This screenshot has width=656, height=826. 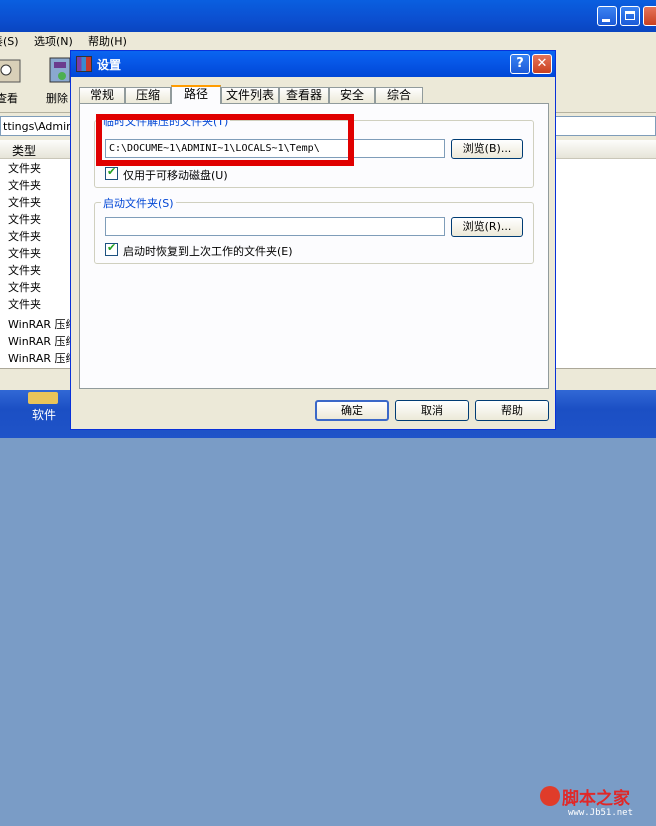 What do you see at coordinates (275, 226) in the screenshot?
I see `startup-folder-input` at bounding box center [275, 226].